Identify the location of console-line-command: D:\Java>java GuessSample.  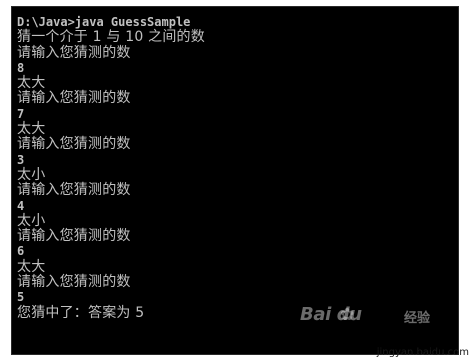
(104, 22).